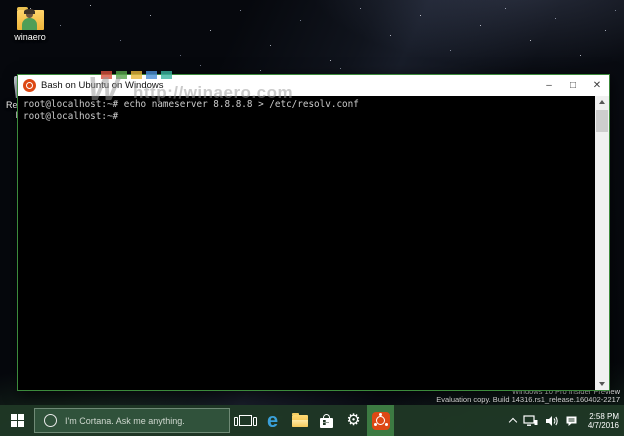  Describe the element at coordinates (50, 420) in the screenshot. I see `cortana-icon` at that location.